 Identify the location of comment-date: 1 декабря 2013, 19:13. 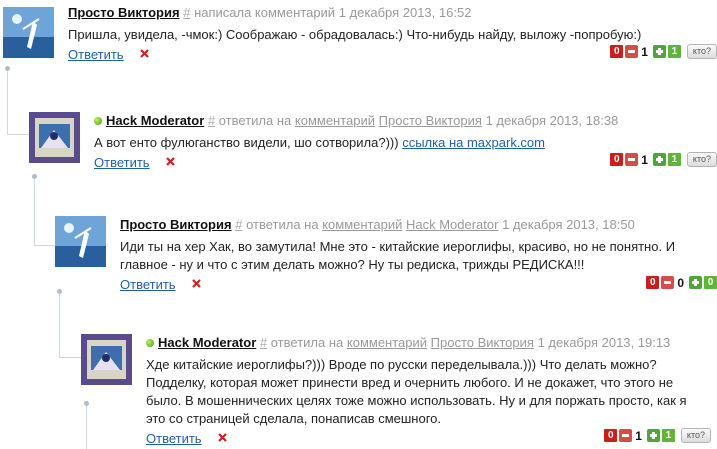
(604, 342).